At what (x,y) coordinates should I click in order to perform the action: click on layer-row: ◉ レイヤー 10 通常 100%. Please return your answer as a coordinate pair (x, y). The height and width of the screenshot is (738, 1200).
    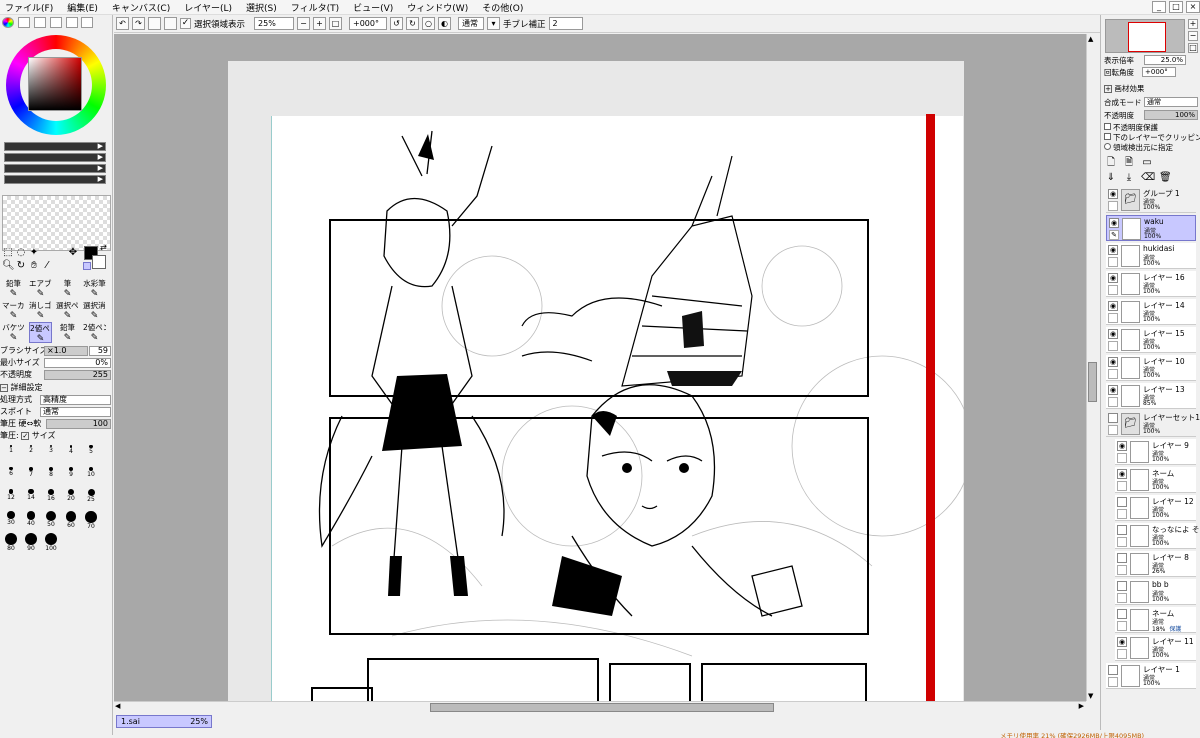
    Looking at the image, I should click on (1151, 368).